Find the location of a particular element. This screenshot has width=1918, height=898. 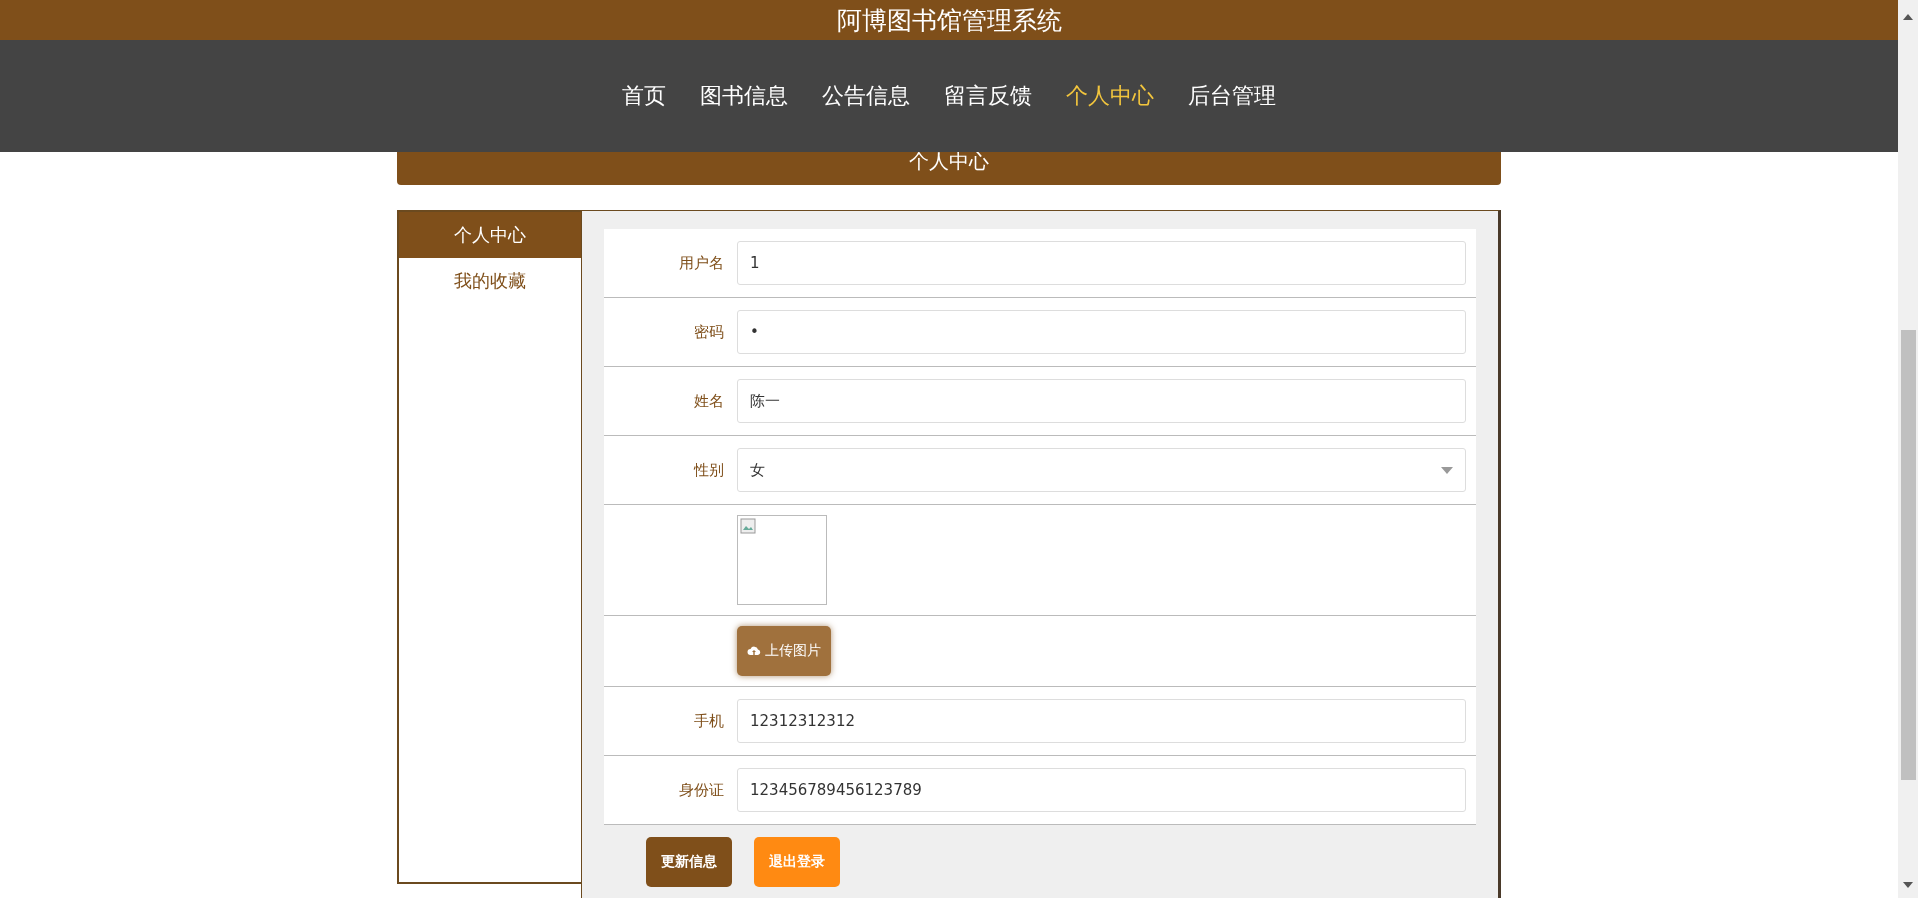

scrollbar-thumb is located at coordinates (1908, 555).